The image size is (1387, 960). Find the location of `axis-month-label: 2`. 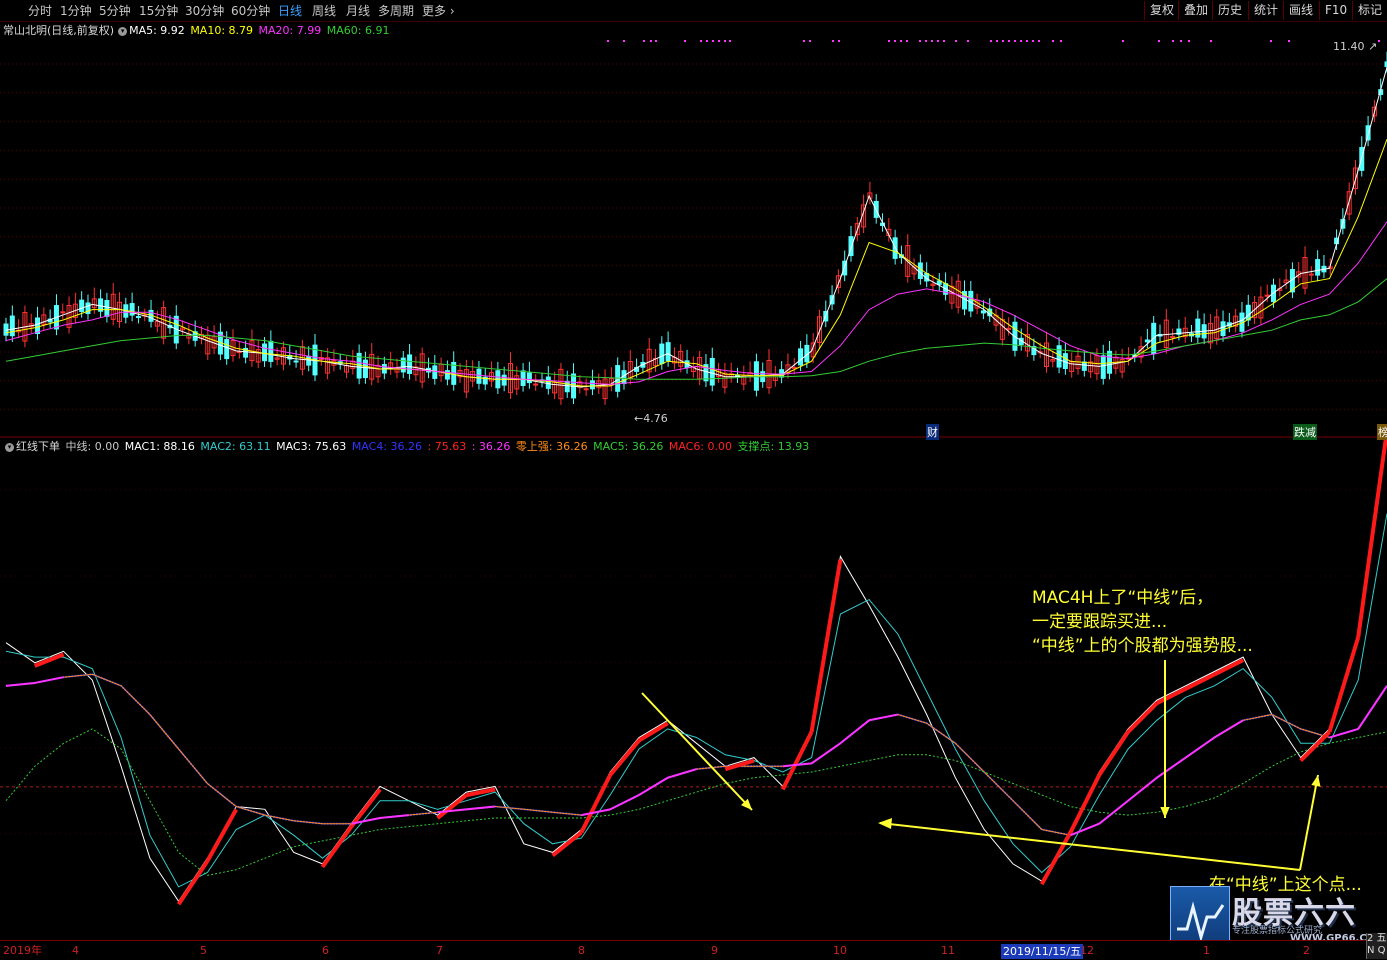

axis-month-label: 2 is located at coordinates (1306, 950).